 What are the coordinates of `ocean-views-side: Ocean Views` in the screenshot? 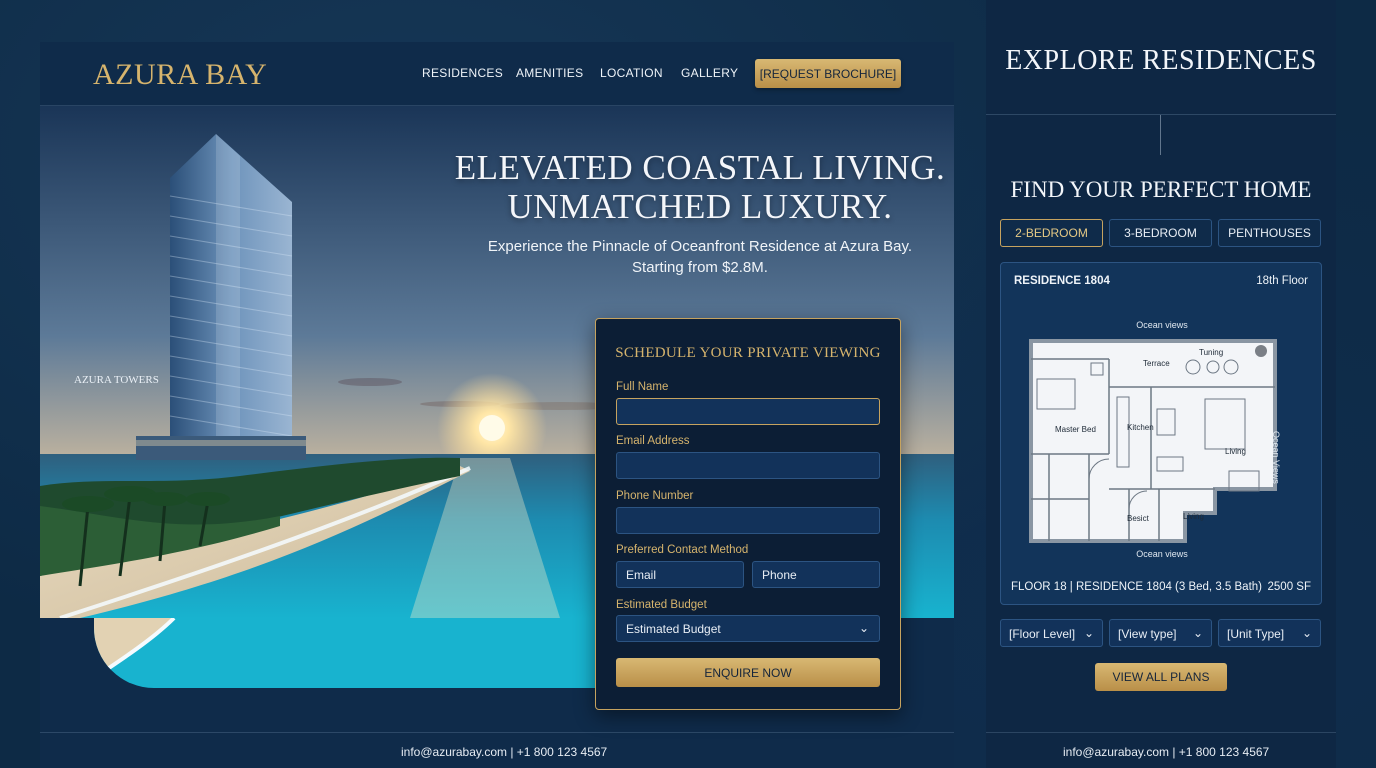 It's located at (1276, 457).